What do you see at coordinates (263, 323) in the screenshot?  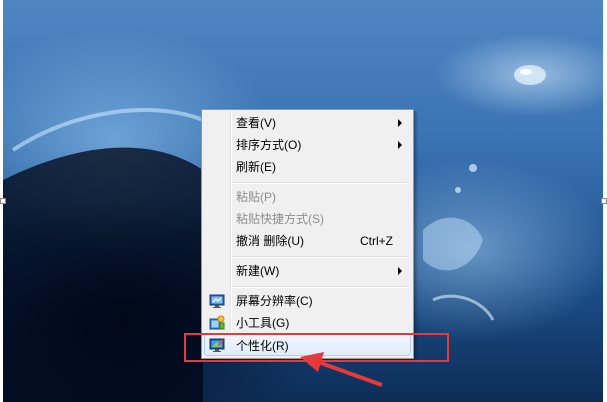 I see `menu-item-label: 小工具(G)` at bounding box center [263, 323].